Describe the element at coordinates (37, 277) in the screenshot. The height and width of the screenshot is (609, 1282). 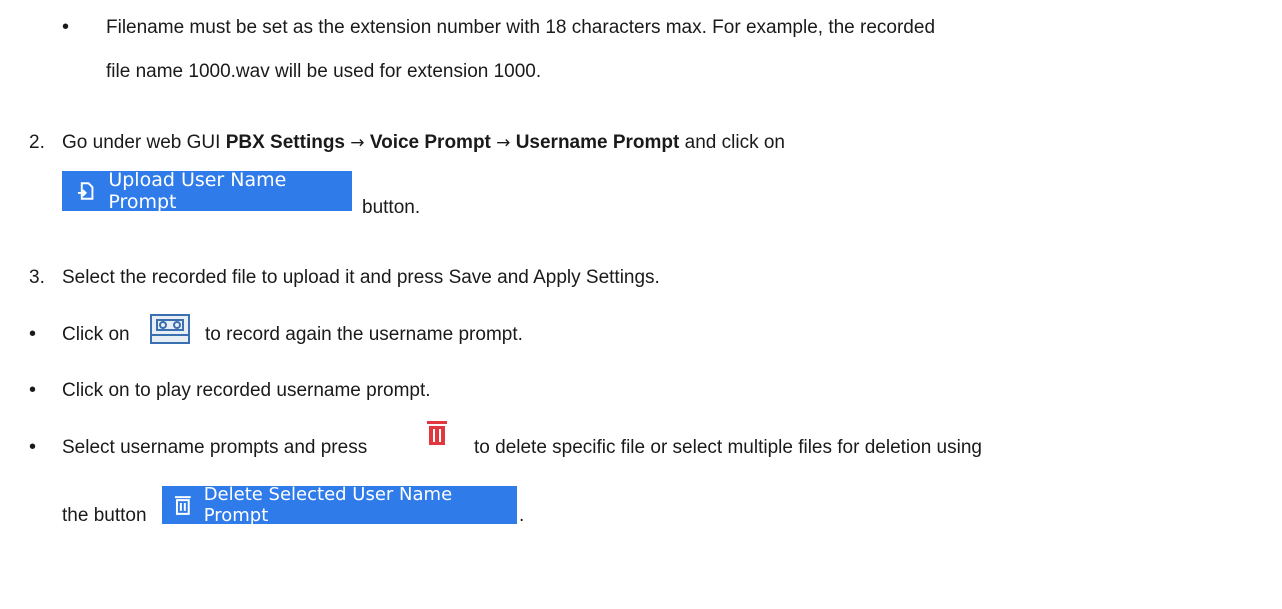
I see `step-3-number: 3.` at that location.